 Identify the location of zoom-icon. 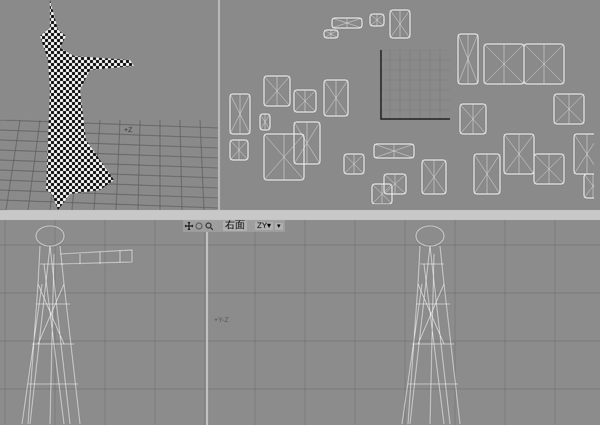
(209, 226).